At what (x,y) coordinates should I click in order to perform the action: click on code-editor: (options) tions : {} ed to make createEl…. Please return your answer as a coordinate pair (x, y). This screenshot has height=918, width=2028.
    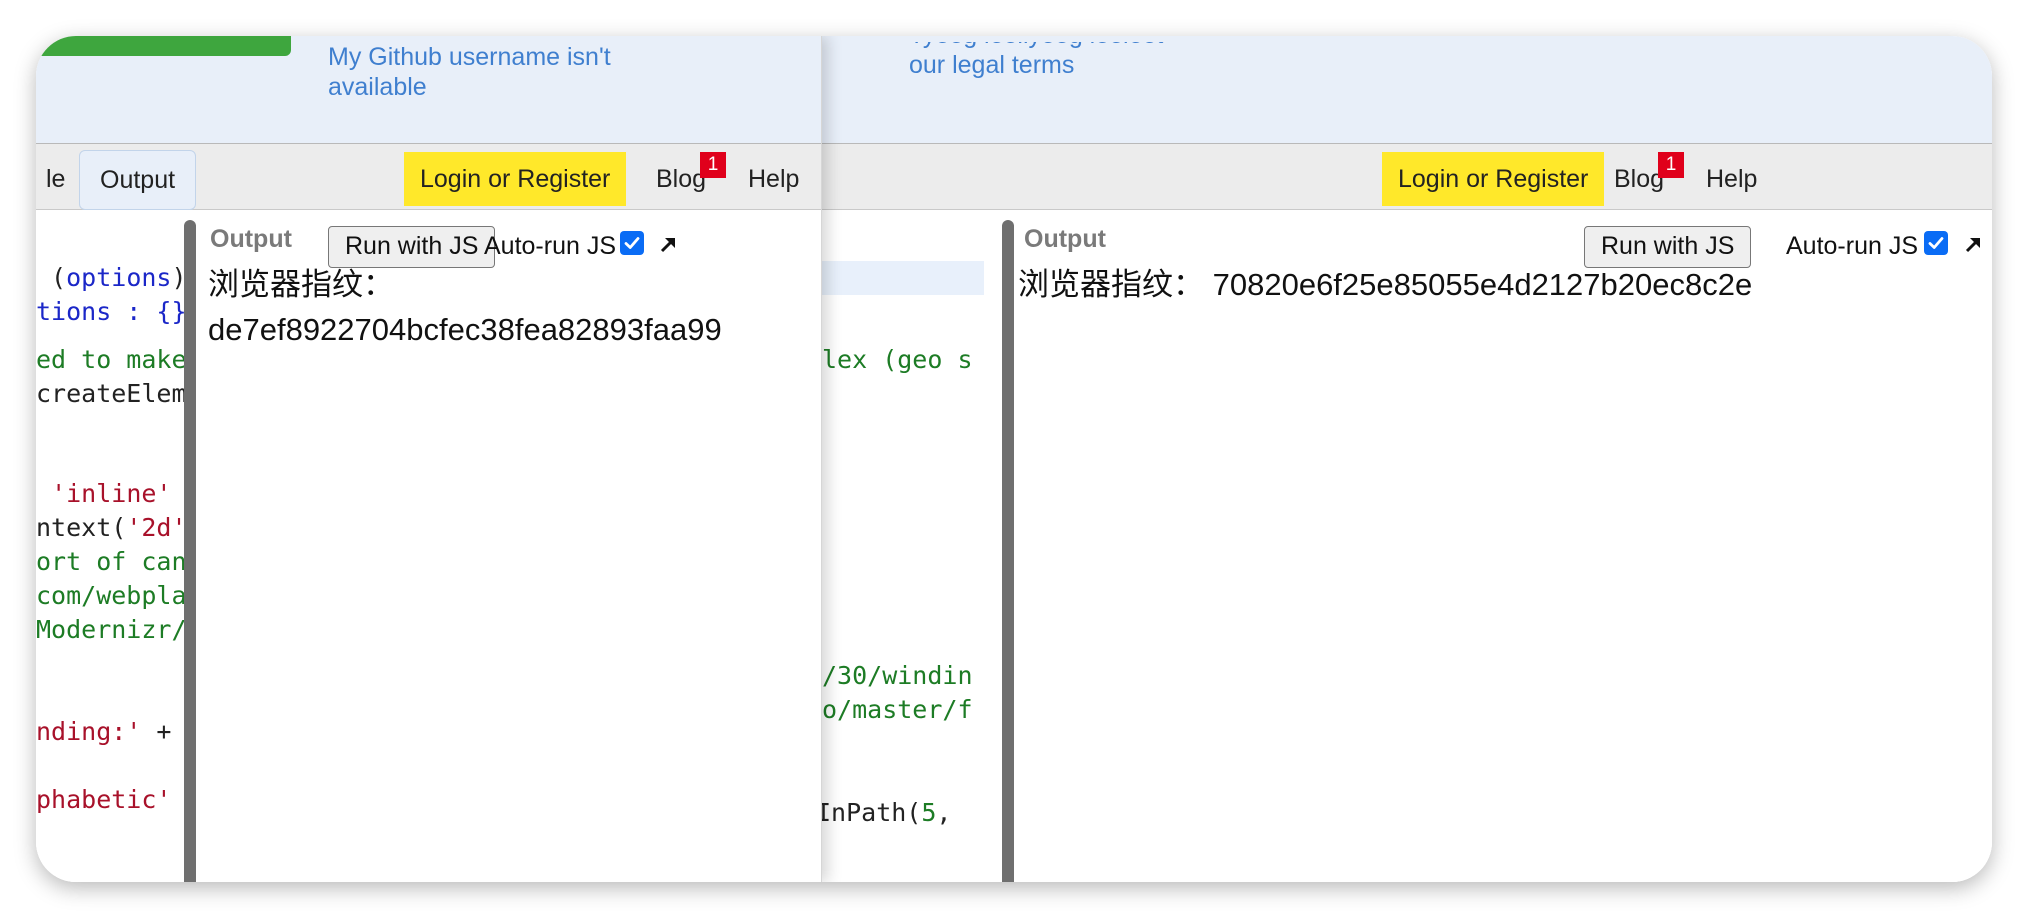
    Looking at the image, I should click on (120, 546).